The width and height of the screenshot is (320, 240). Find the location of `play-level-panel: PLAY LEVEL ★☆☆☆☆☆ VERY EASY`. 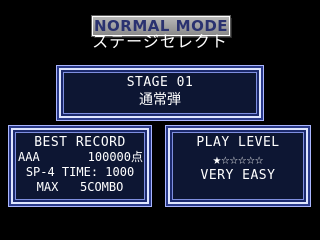

play-level-panel: PLAY LEVEL ★☆☆☆☆☆ VERY EASY is located at coordinates (238, 166).